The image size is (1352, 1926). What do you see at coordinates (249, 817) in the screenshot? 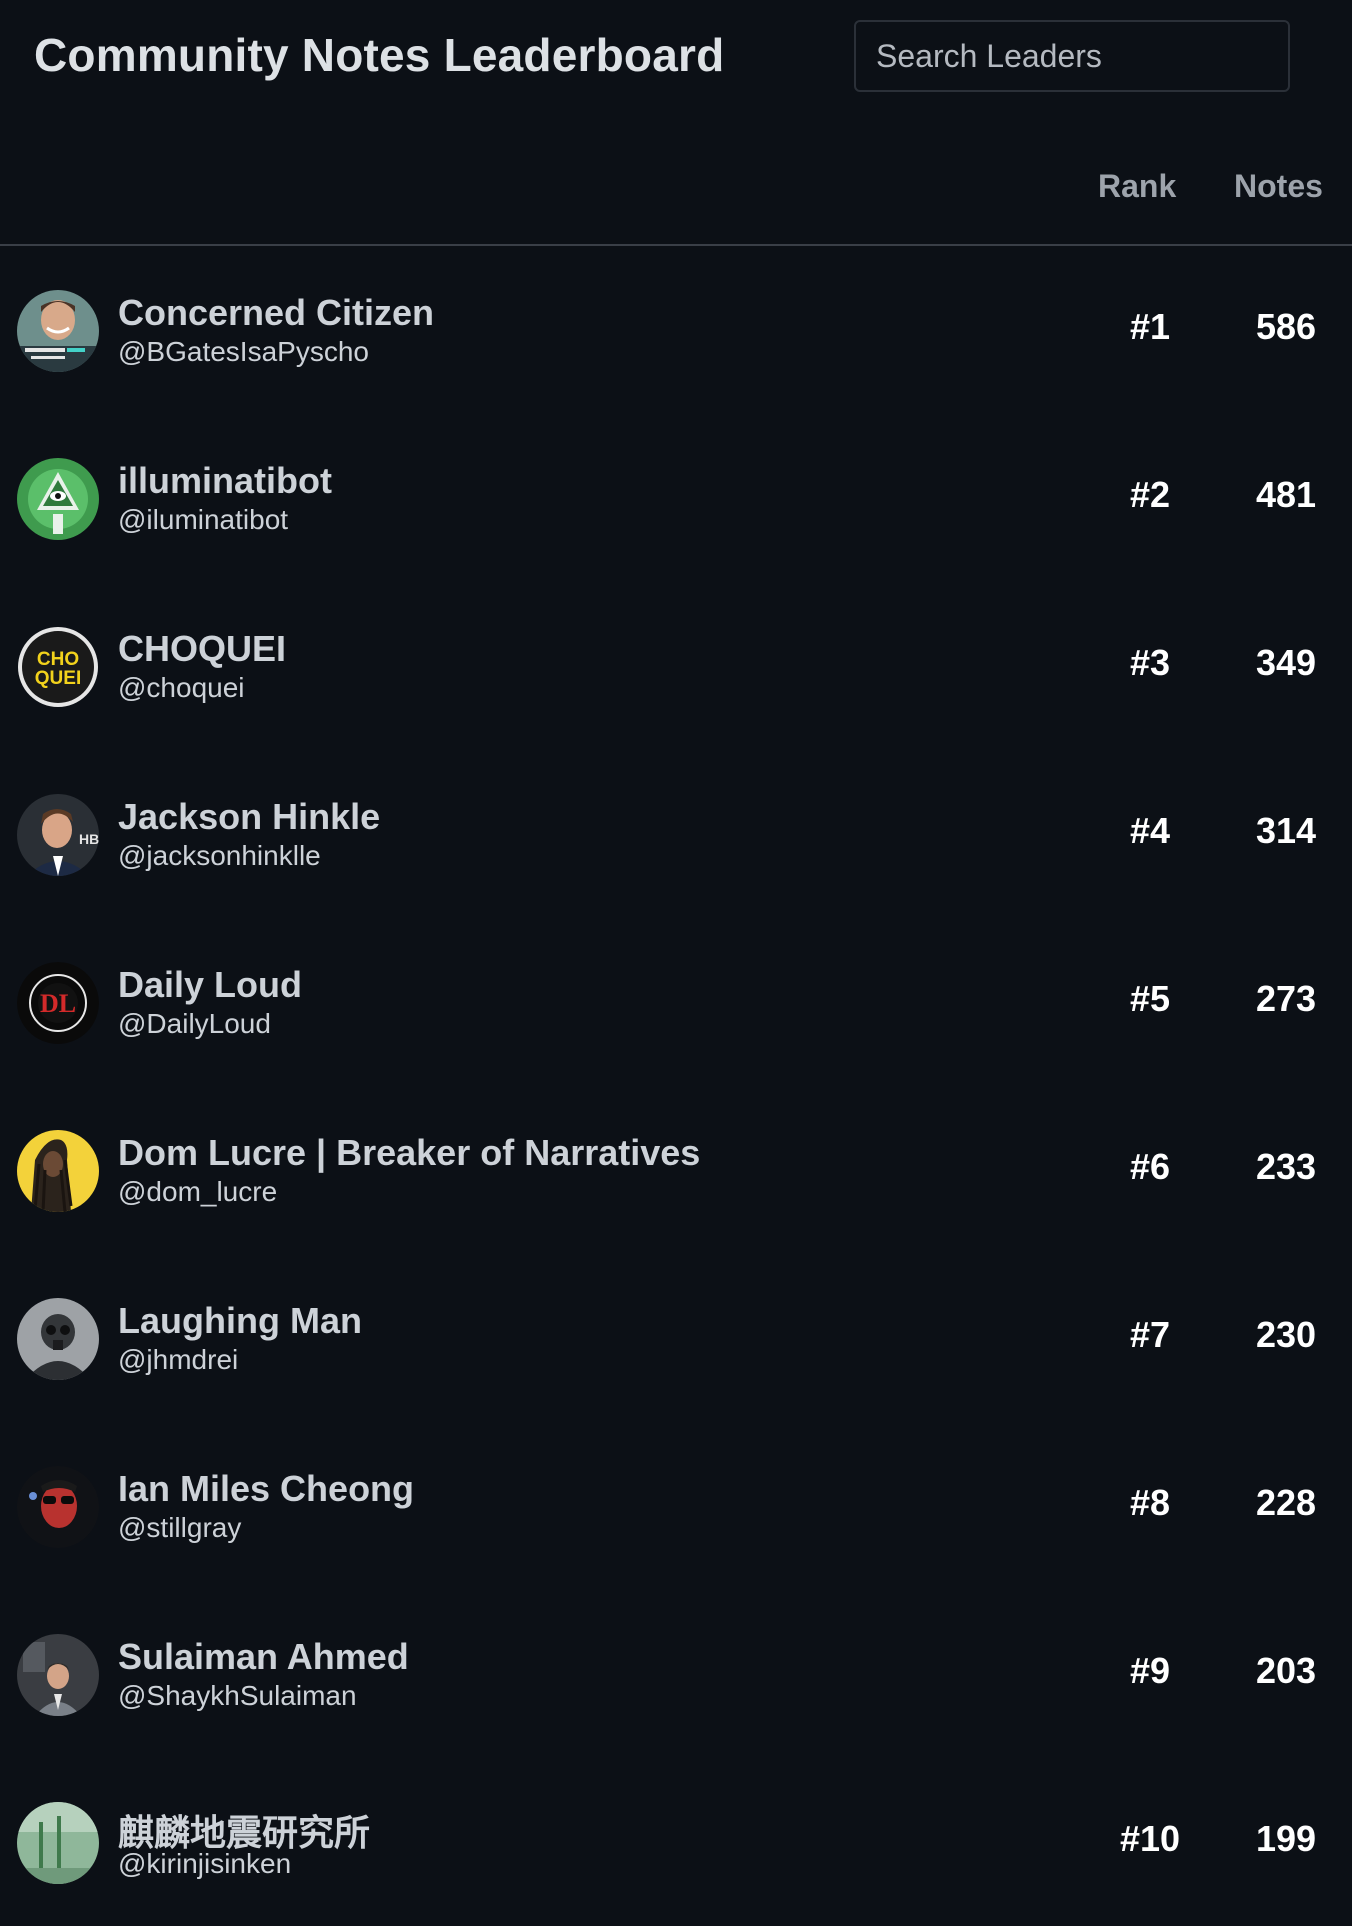
I see `leader-name: Jackson Hinkle` at bounding box center [249, 817].